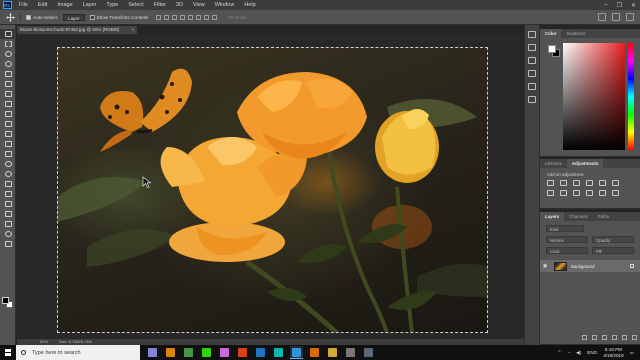 The width and height of the screenshot is (640, 360). I want to click on menu-type: Type, so click(112, 5).